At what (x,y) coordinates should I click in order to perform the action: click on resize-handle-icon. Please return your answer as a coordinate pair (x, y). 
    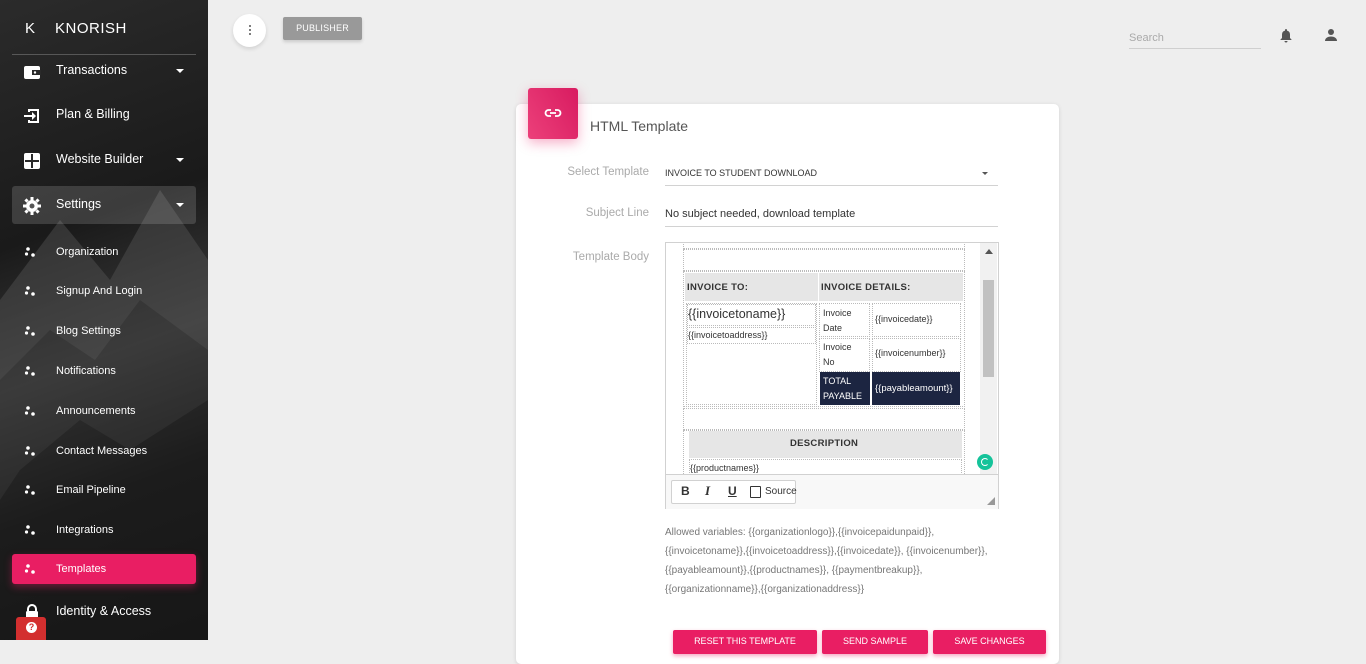
    Looking at the image, I should click on (991, 501).